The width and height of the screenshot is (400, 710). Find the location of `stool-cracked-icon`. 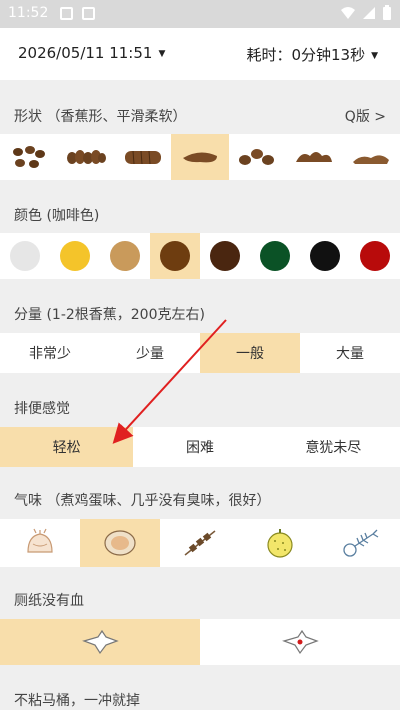

stool-cracked-icon is located at coordinates (142, 157).